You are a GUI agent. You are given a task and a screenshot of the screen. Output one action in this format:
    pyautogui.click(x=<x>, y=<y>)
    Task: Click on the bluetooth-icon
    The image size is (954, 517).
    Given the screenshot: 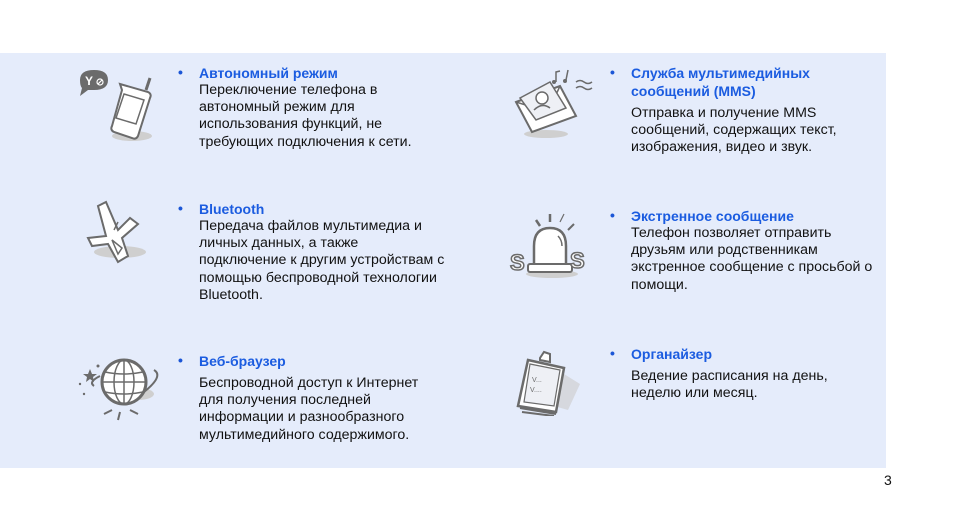 What is the action you would take?
    pyautogui.click(x=115, y=235)
    